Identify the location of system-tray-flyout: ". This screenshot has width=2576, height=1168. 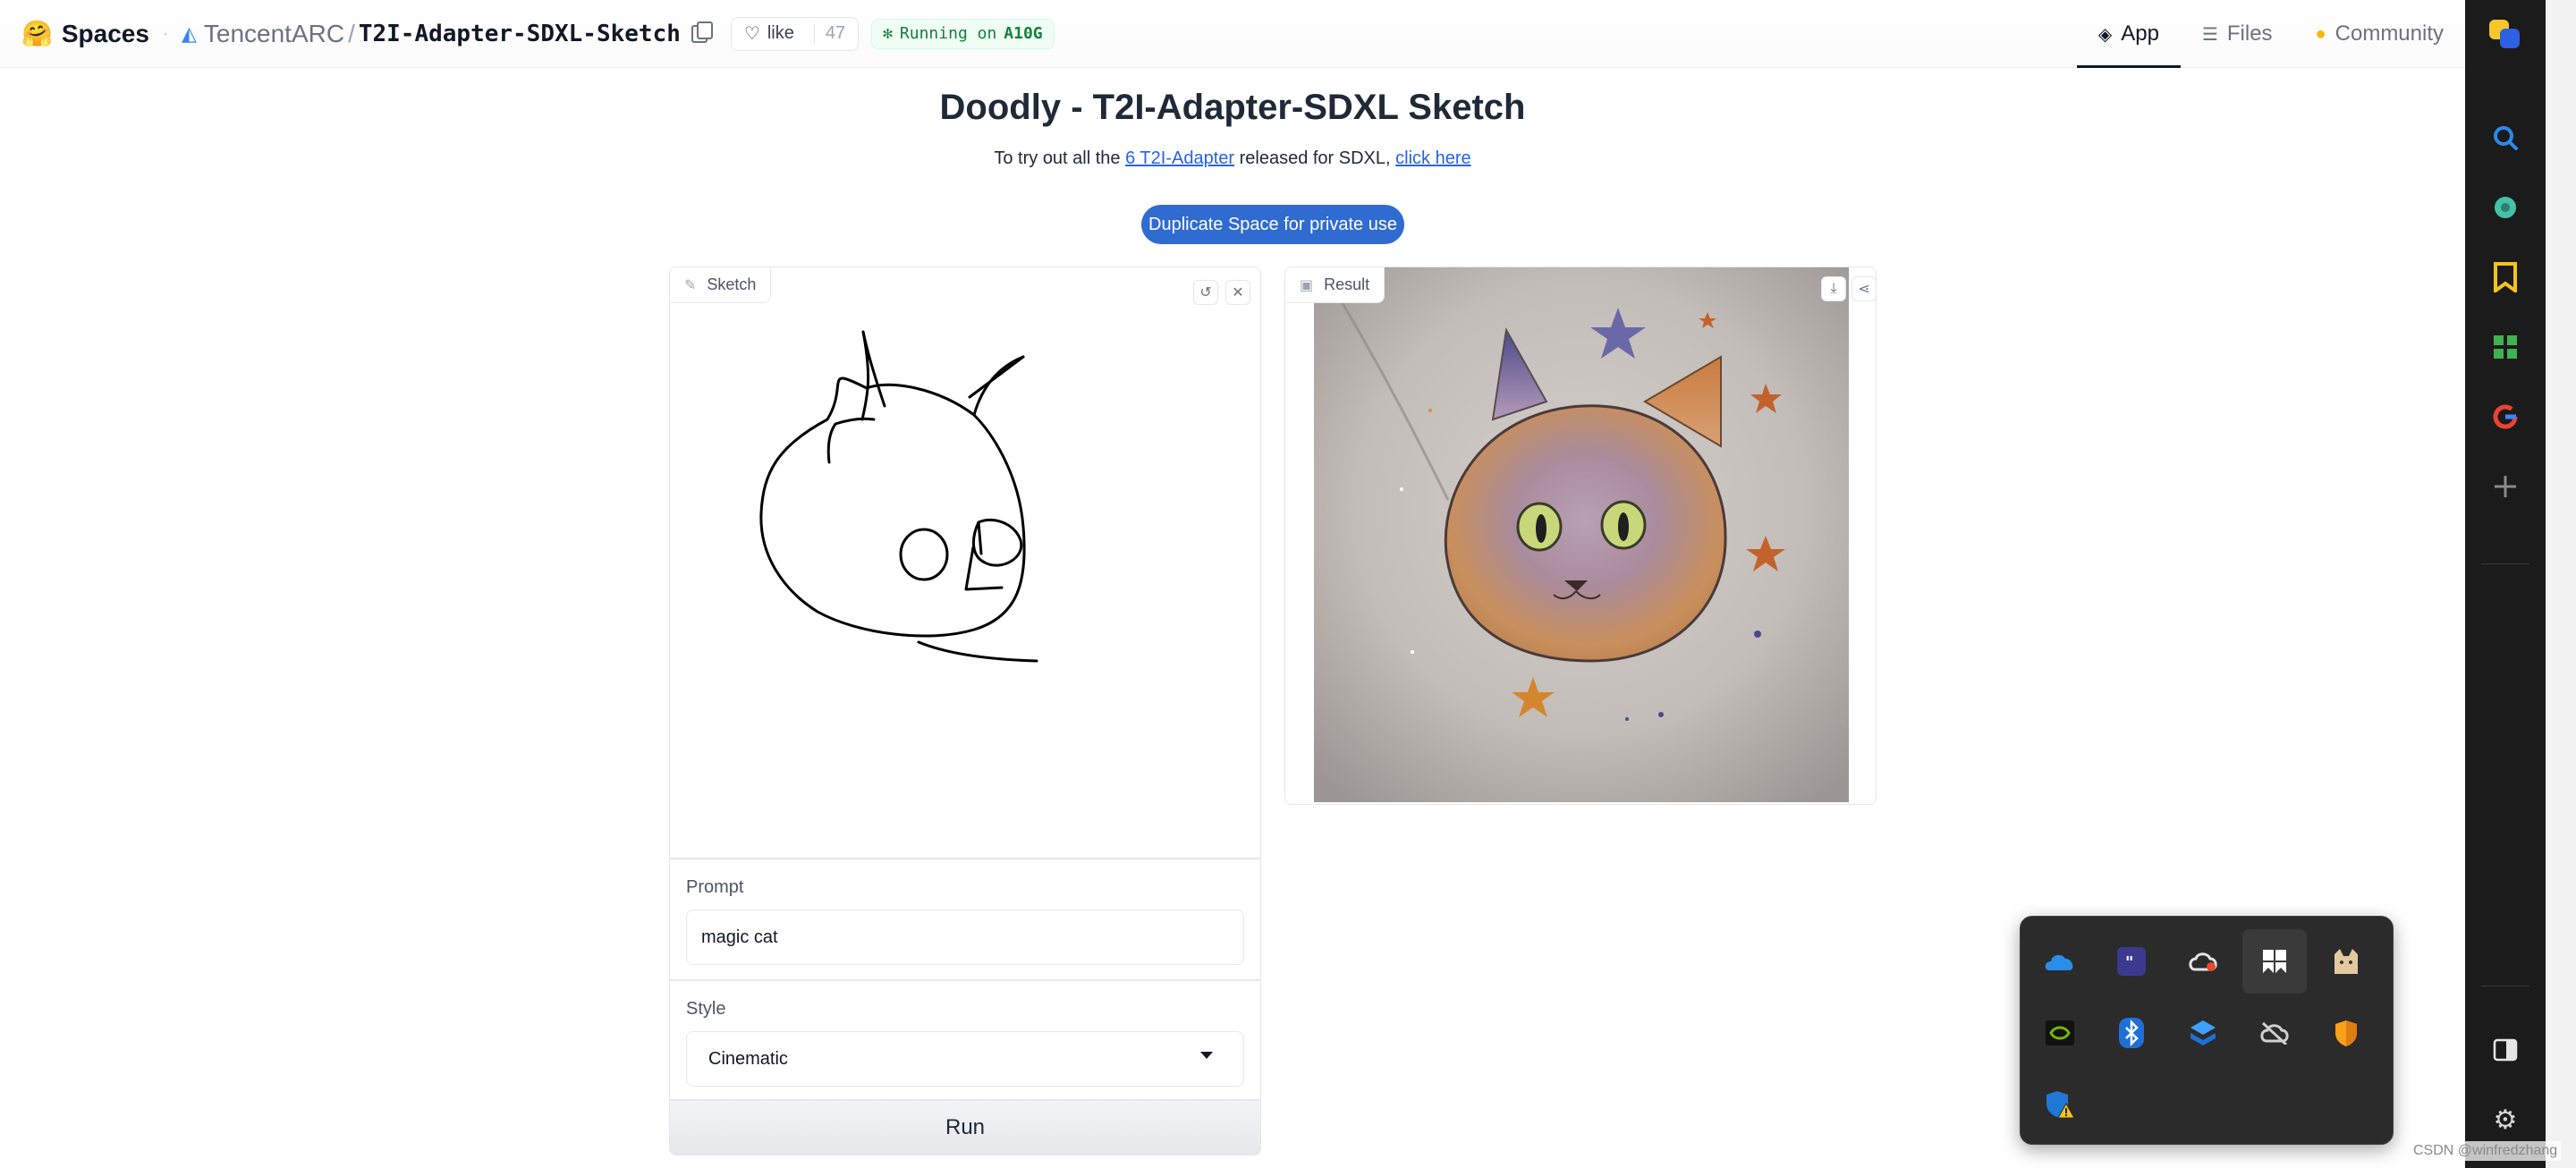
(2207, 1030).